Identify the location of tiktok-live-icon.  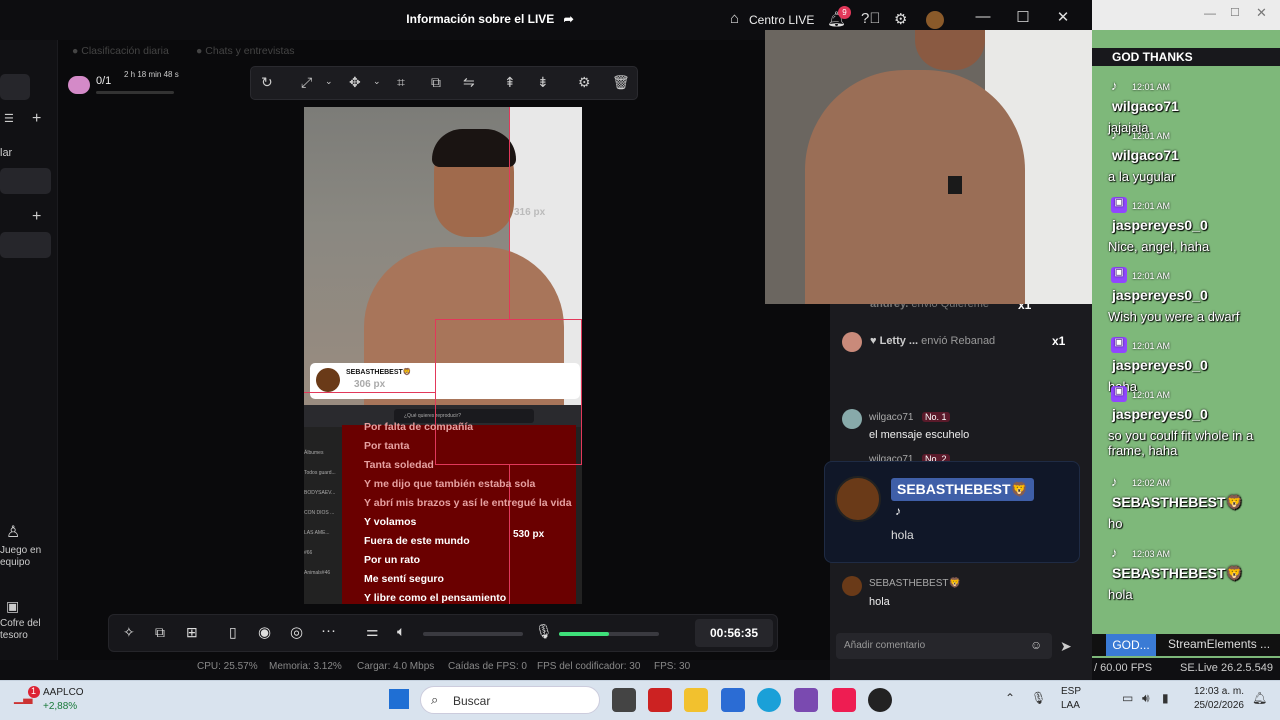
(844, 700).